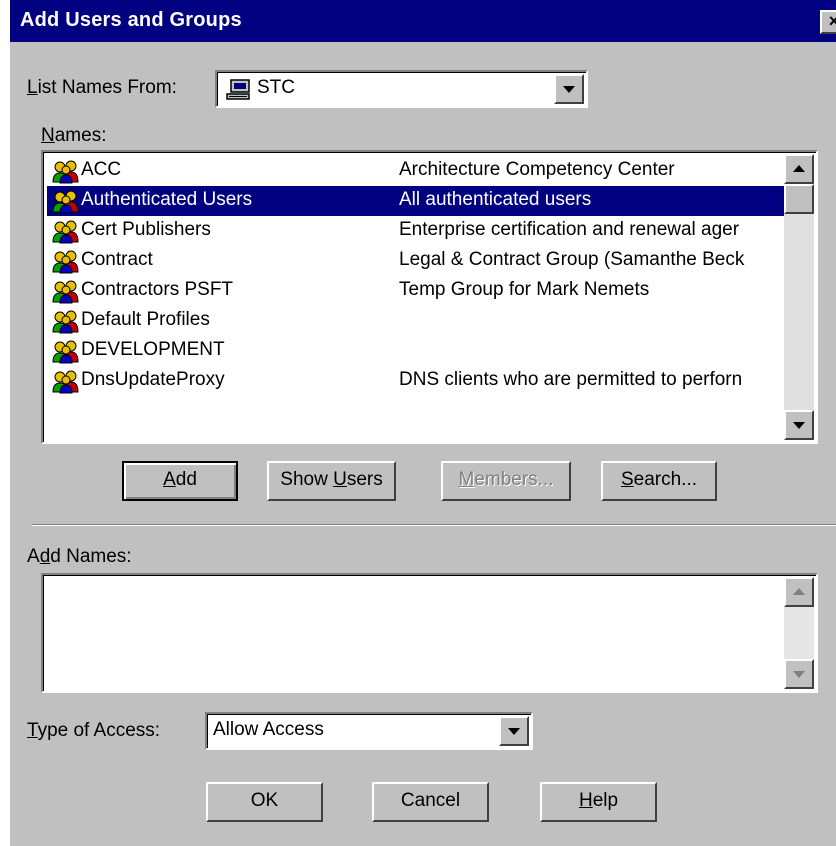  What do you see at coordinates (799, 297) in the screenshot?
I see `names-scrollbar` at bounding box center [799, 297].